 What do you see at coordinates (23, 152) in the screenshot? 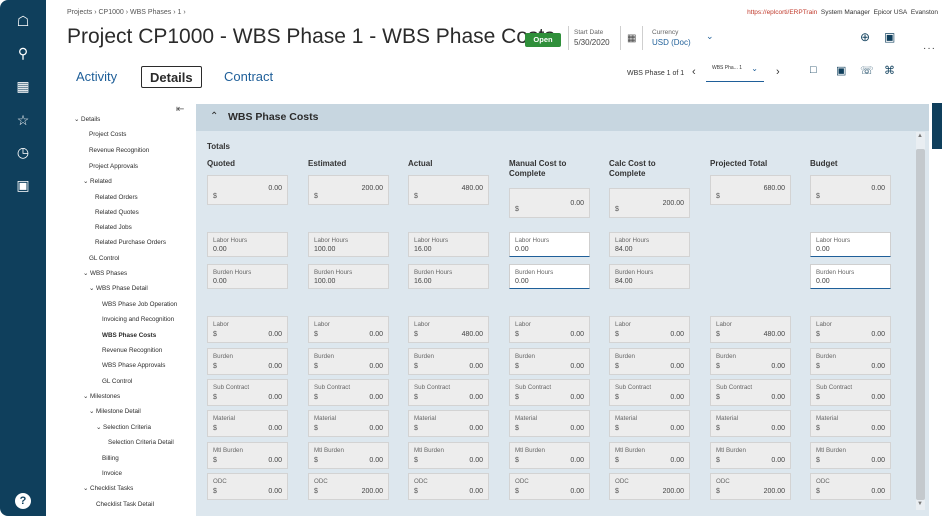
I see `history-icon: ◷` at bounding box center [23, 152].